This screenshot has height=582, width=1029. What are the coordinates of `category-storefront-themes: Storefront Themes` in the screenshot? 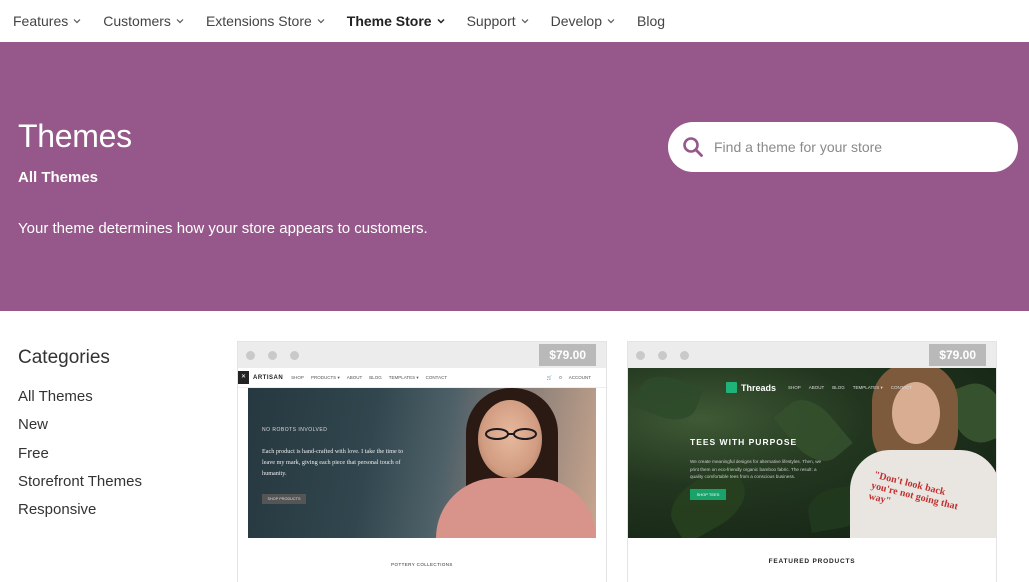 It's located at (80, 482).